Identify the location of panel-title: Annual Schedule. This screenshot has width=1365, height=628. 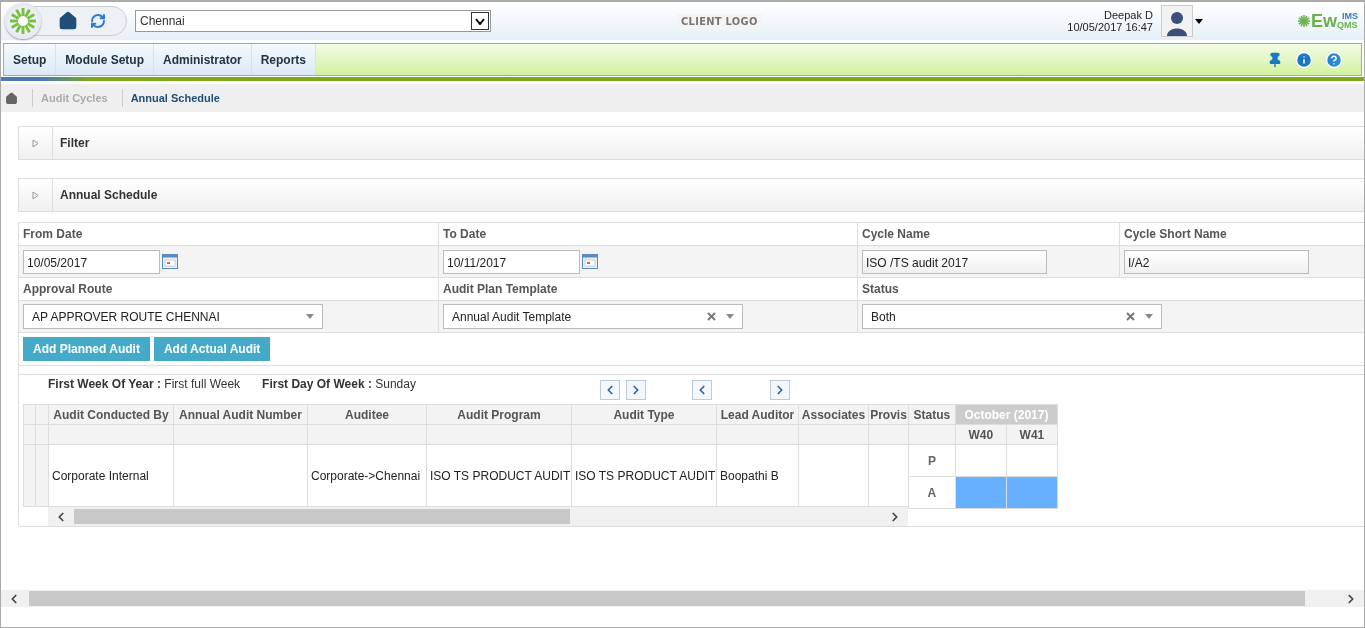
(108, 195).